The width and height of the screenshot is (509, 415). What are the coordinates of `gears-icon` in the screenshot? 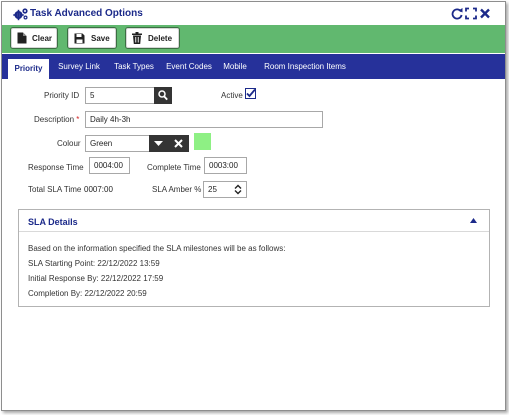 It's located at (20, 14).